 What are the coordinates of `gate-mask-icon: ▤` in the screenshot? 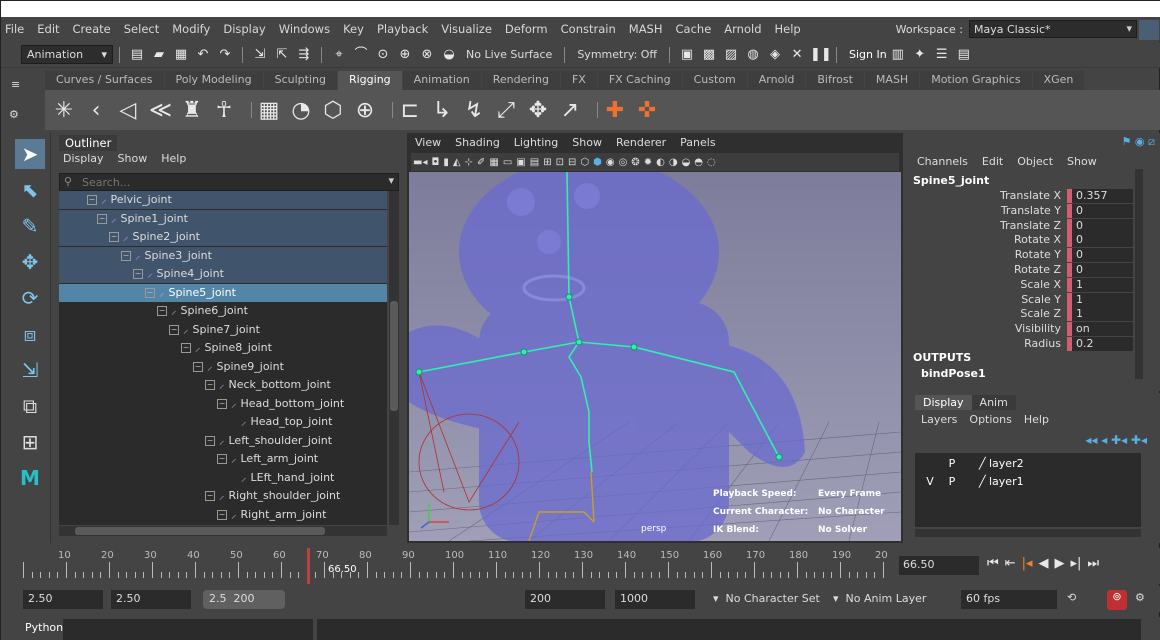 It's located at (534, 162).